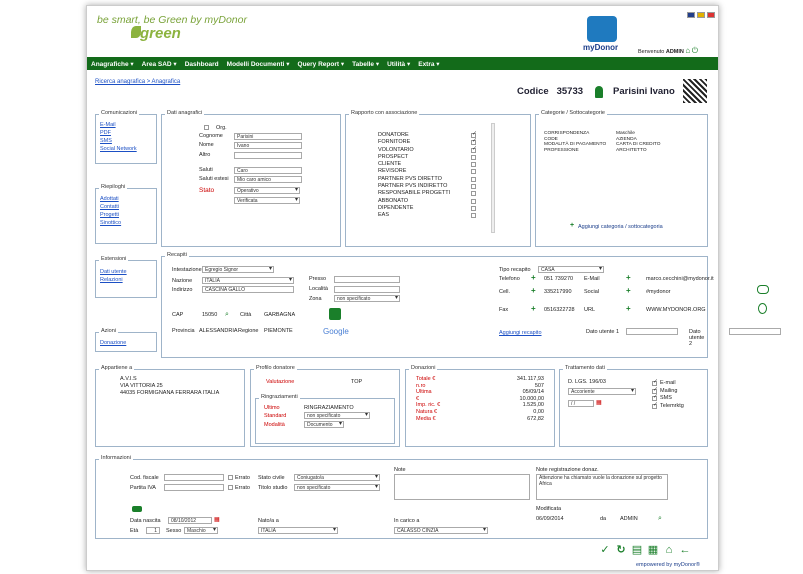  What do you see at coordinates (711, 15) in the screenshot?
I see `flag-it-icon` at bounding box center [711, 15].